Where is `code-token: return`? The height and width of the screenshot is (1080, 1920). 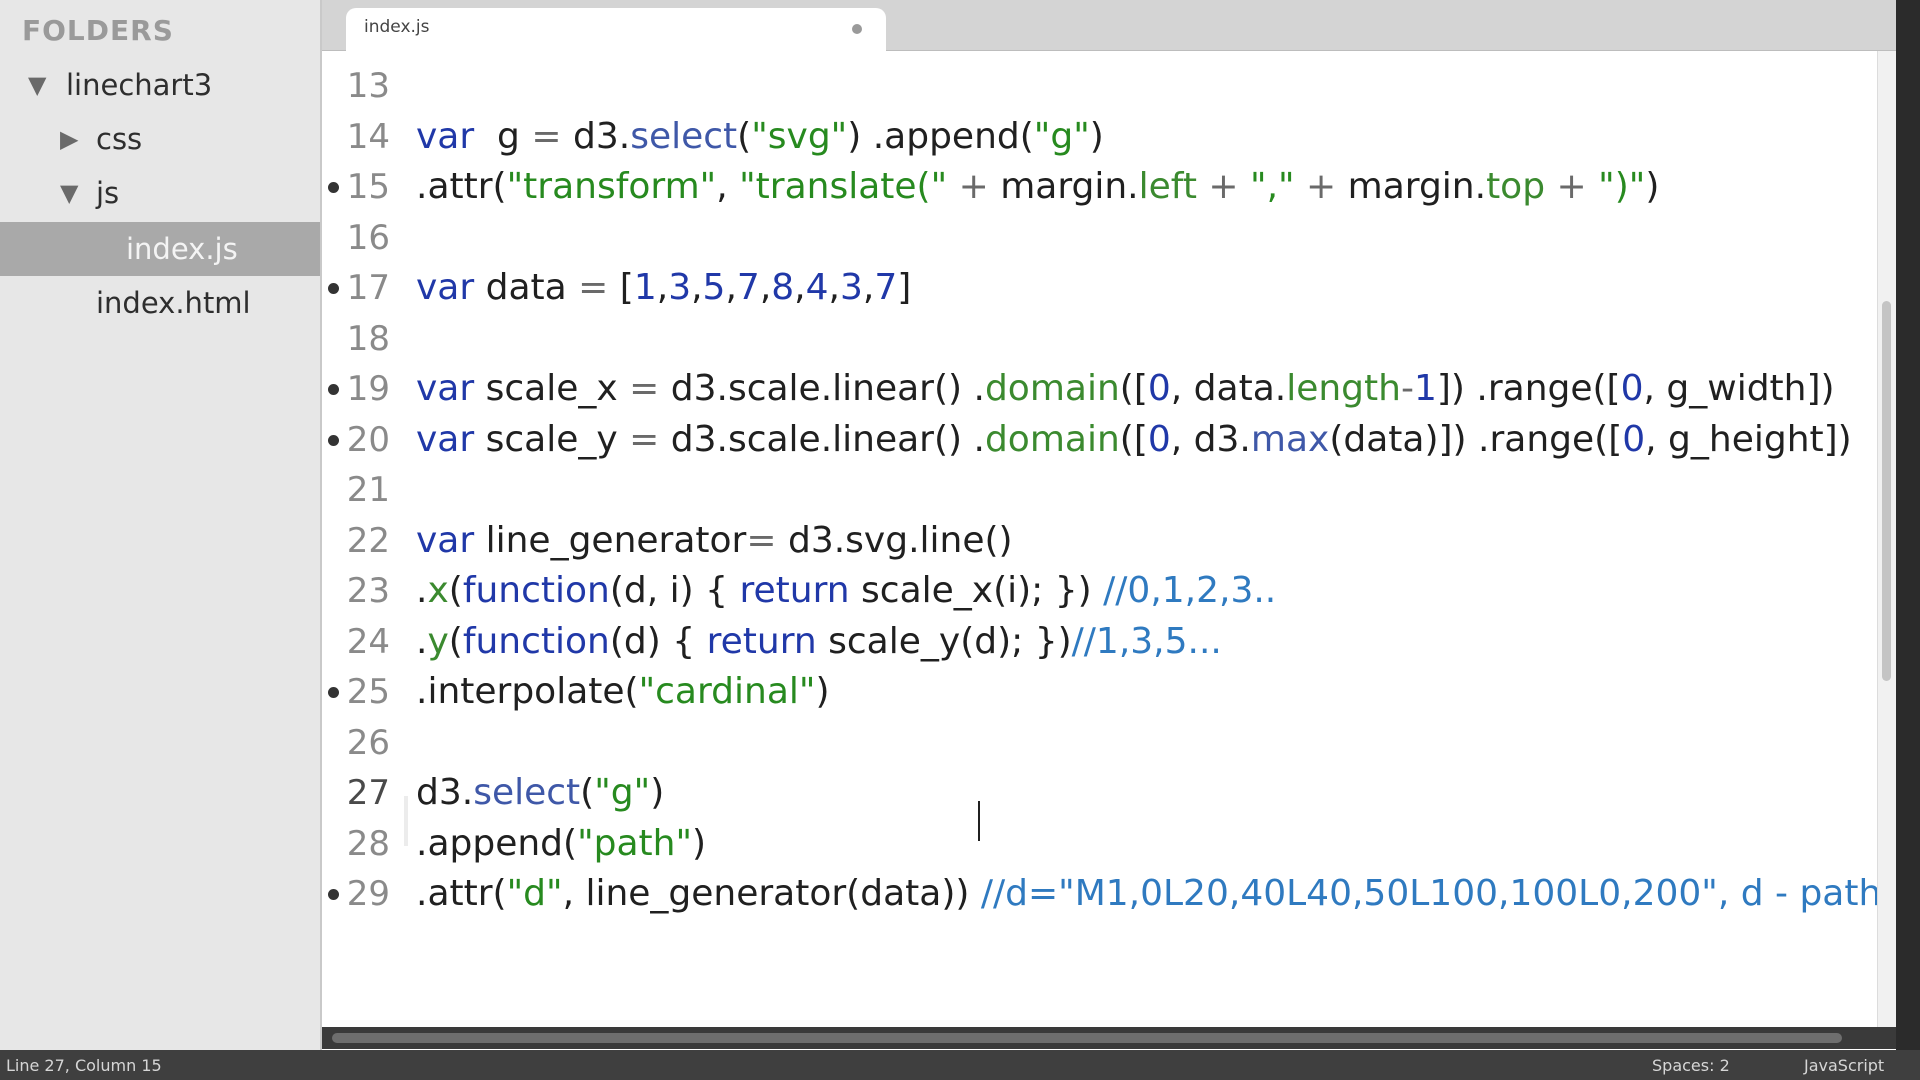 code-token: return is located at coordinates (761, 641).